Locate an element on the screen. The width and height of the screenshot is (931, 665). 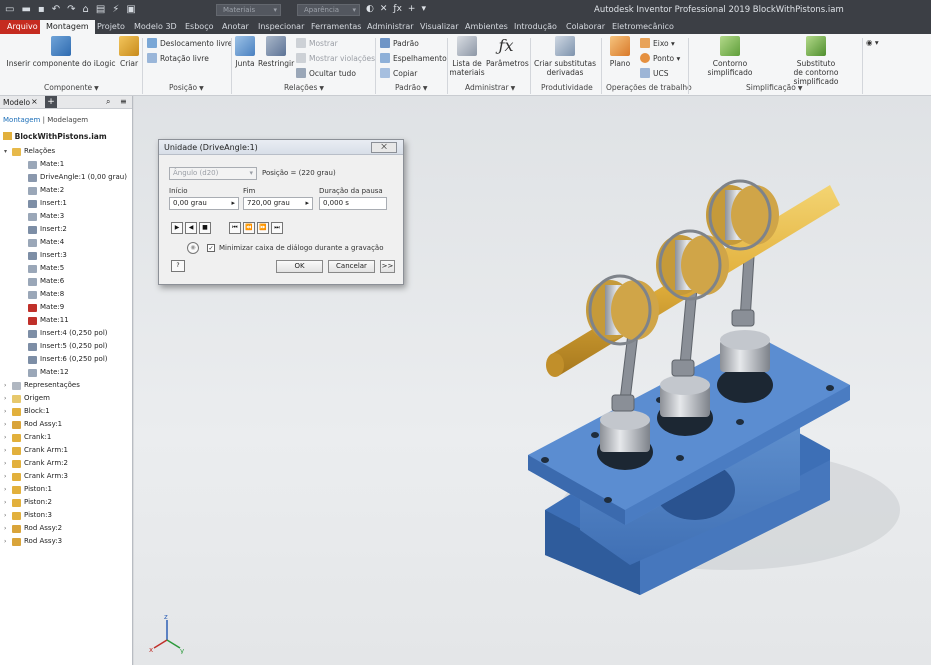
play-reverse-button: ◀ is located at coordinates (191, 228).